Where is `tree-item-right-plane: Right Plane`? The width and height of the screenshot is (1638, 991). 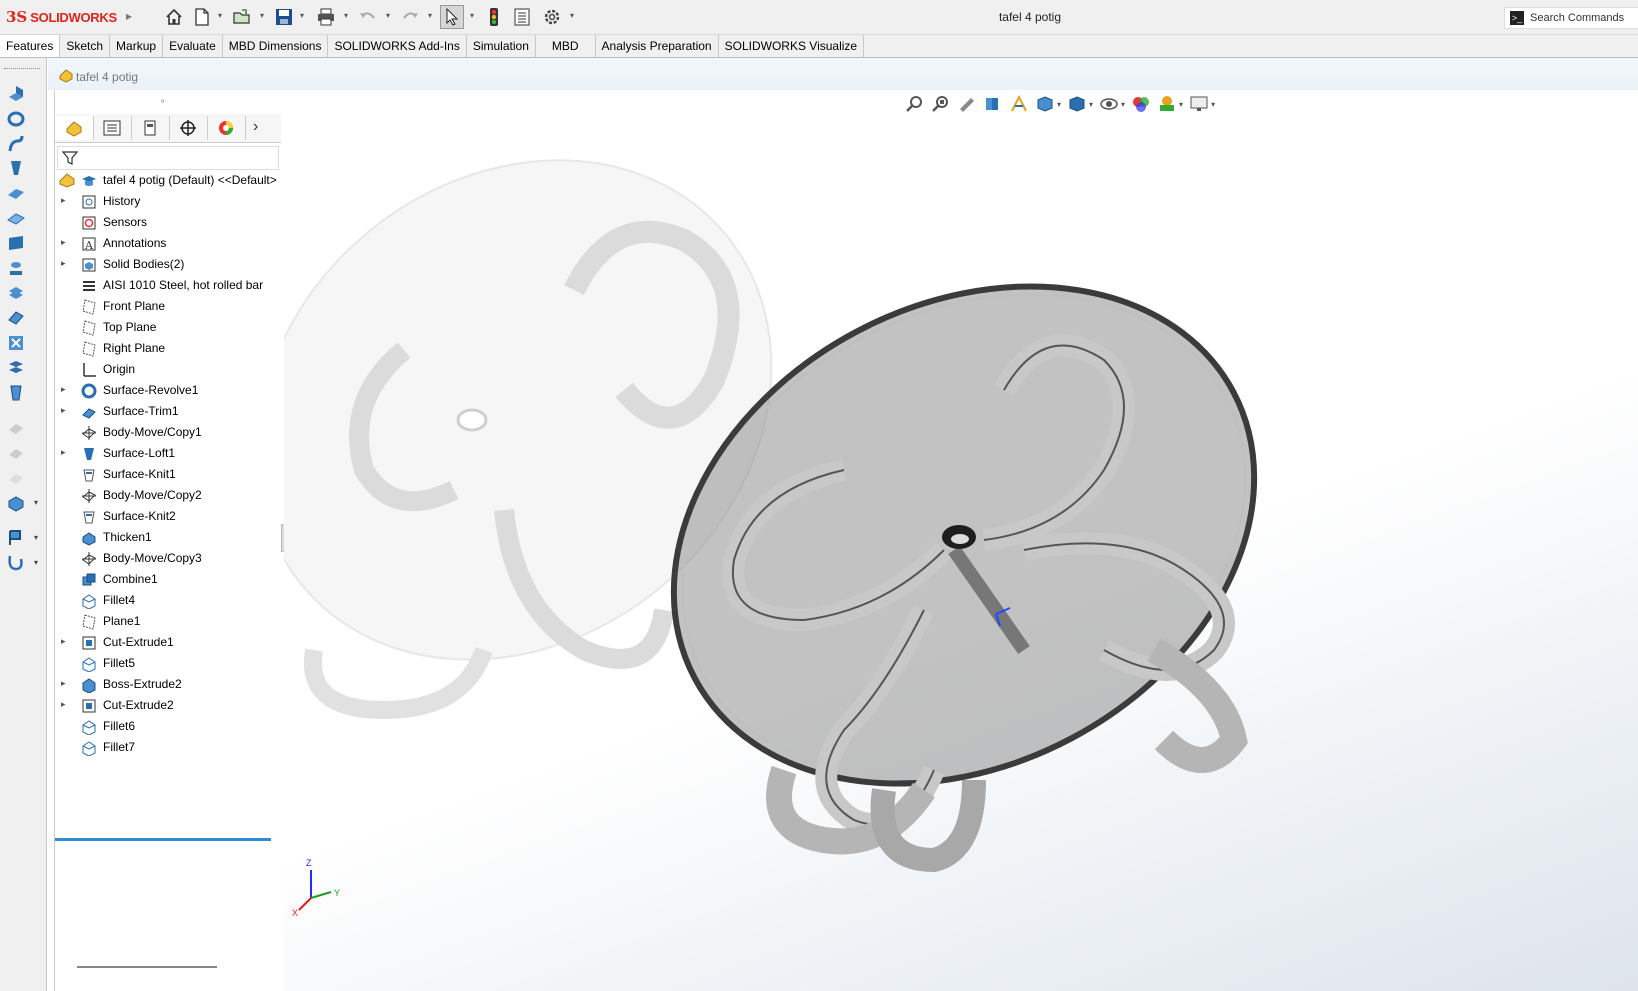
tree-item-right-plane: Right Plane is located at coordinates (168, 348).